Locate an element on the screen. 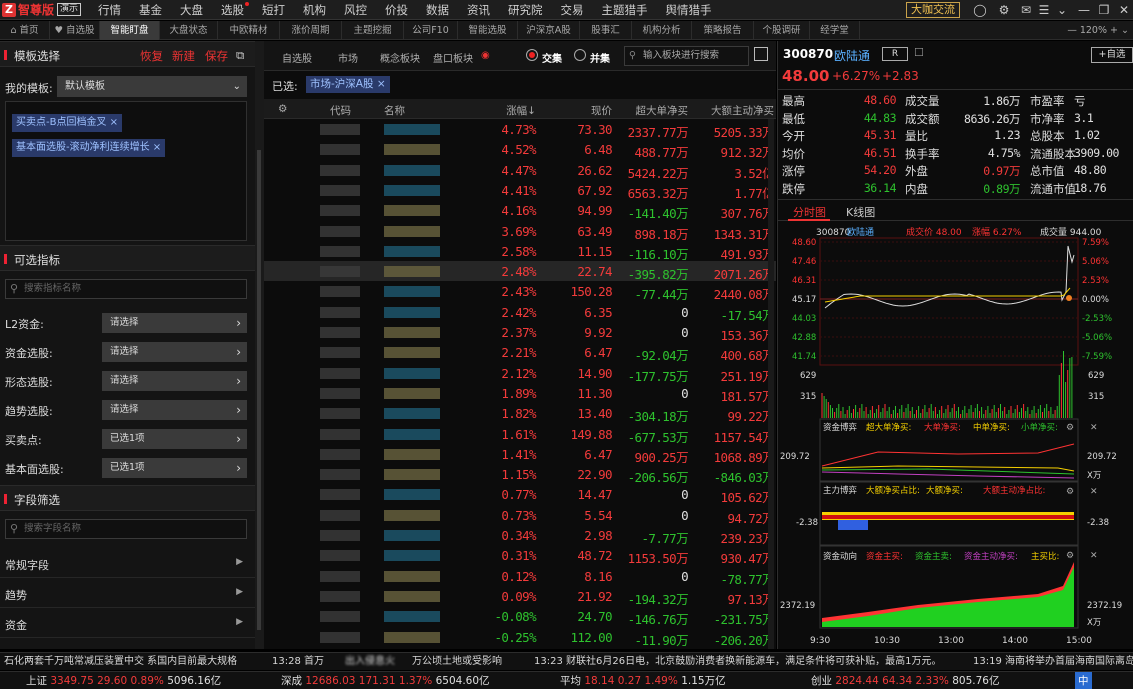 This screenshot has height=689, width=1133. union-radio is located at coordinates (580, 55).